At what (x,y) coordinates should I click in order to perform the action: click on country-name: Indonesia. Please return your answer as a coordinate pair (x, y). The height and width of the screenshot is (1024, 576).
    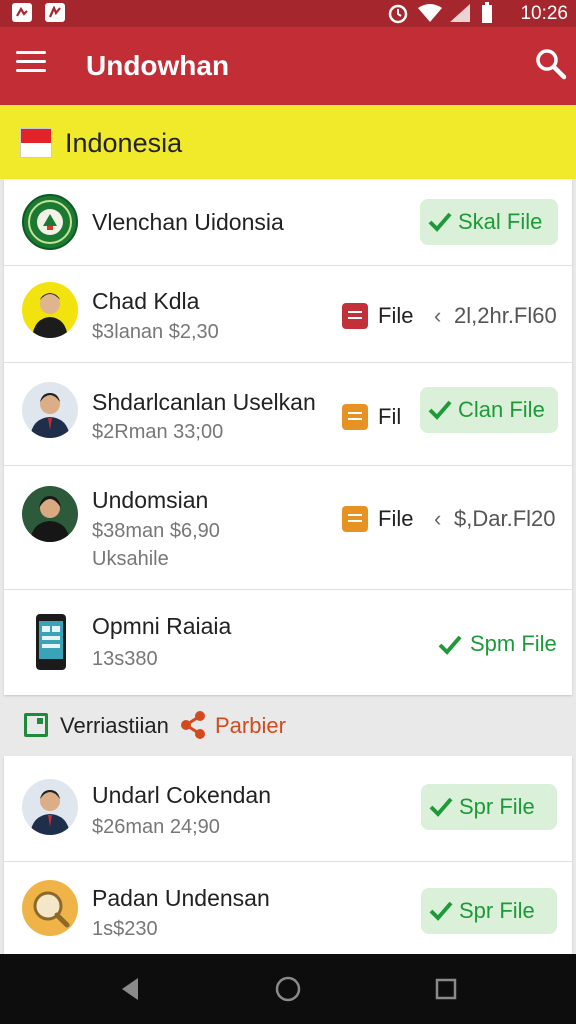
    Looking at the image, I should click on (124, 143).